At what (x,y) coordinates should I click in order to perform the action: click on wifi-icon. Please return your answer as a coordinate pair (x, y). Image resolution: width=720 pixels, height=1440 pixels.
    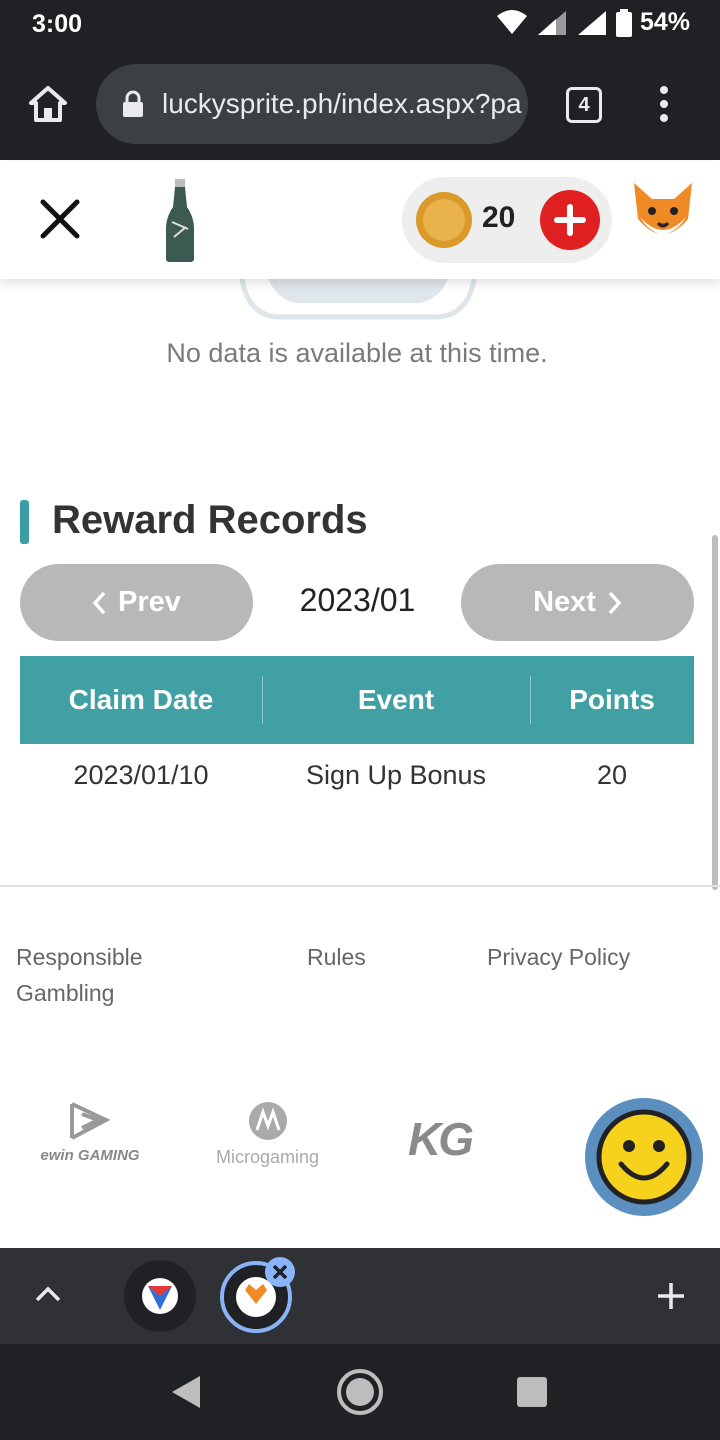
    Looking at the image, I should click on (511, 21).